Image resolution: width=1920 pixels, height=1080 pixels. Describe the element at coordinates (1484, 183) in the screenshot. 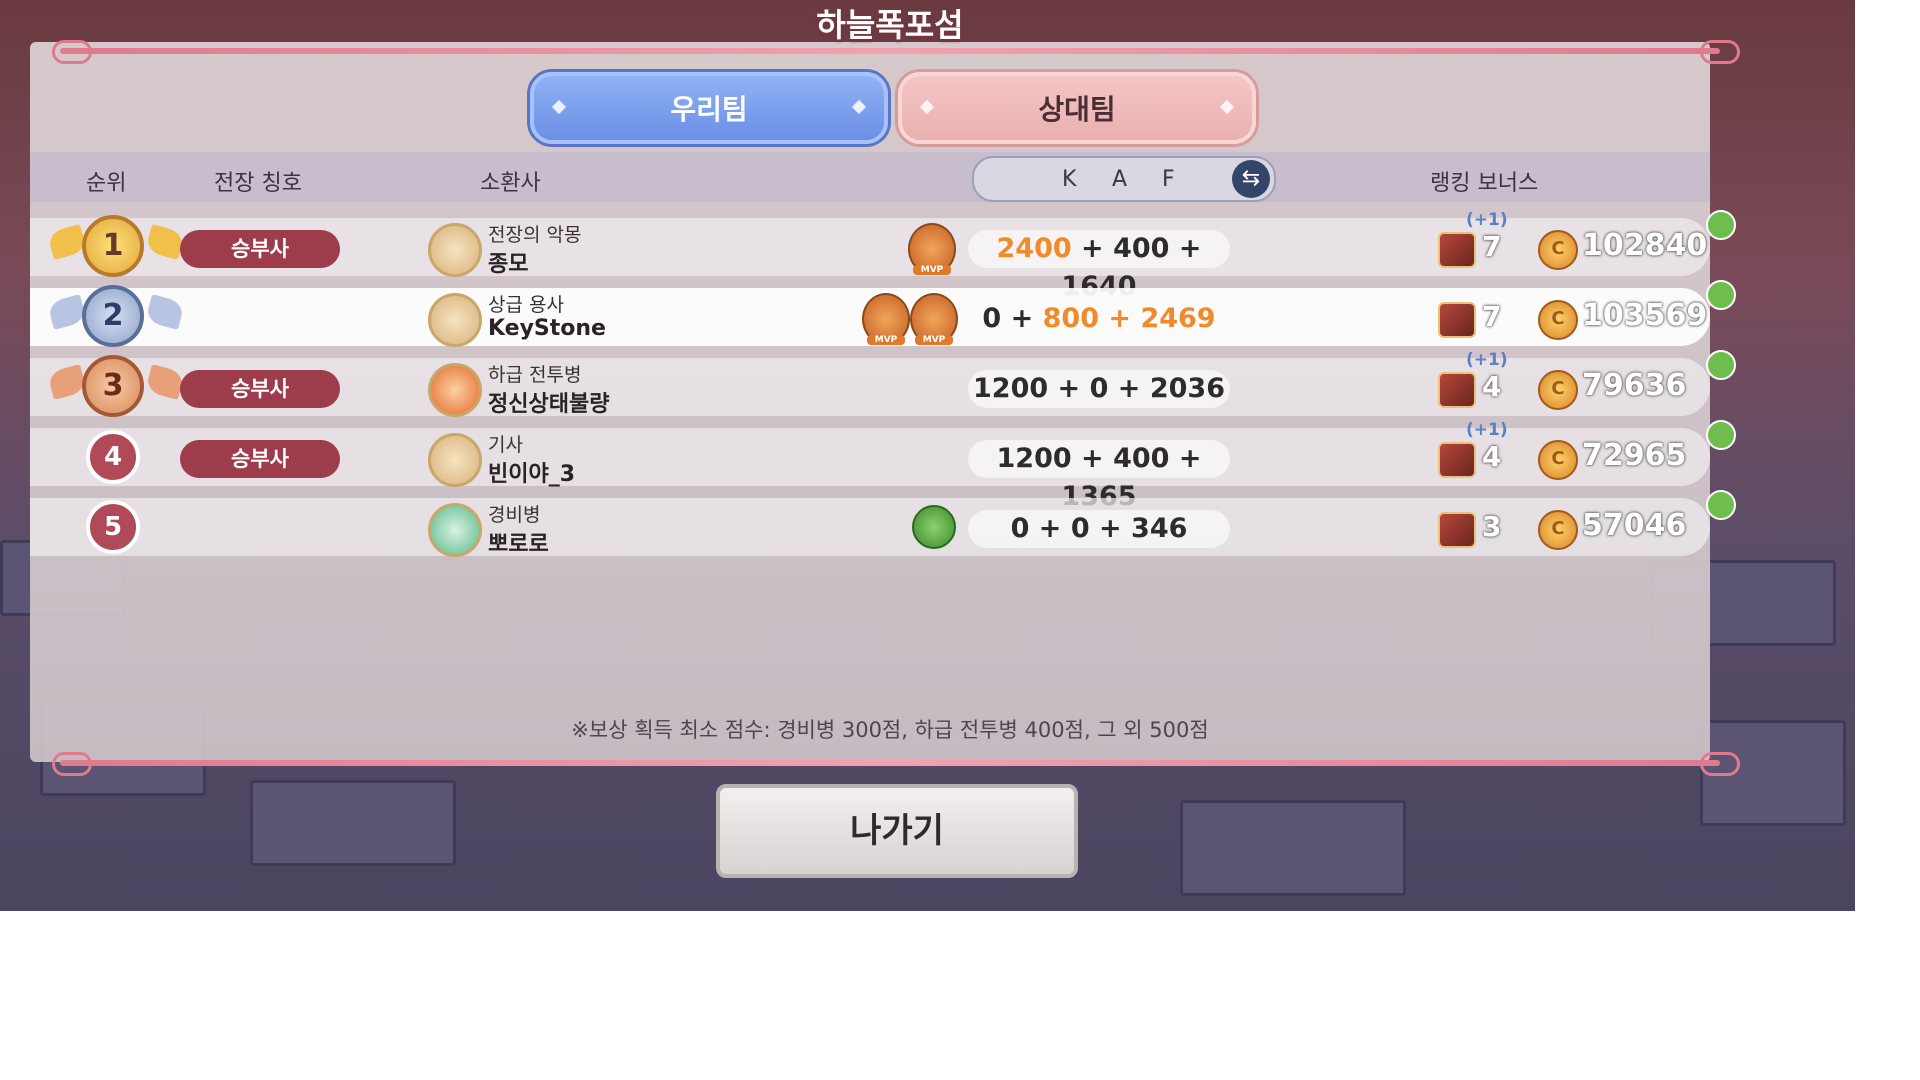

I see `header-ranking-bonus: 랭킹 보너스` at that location.